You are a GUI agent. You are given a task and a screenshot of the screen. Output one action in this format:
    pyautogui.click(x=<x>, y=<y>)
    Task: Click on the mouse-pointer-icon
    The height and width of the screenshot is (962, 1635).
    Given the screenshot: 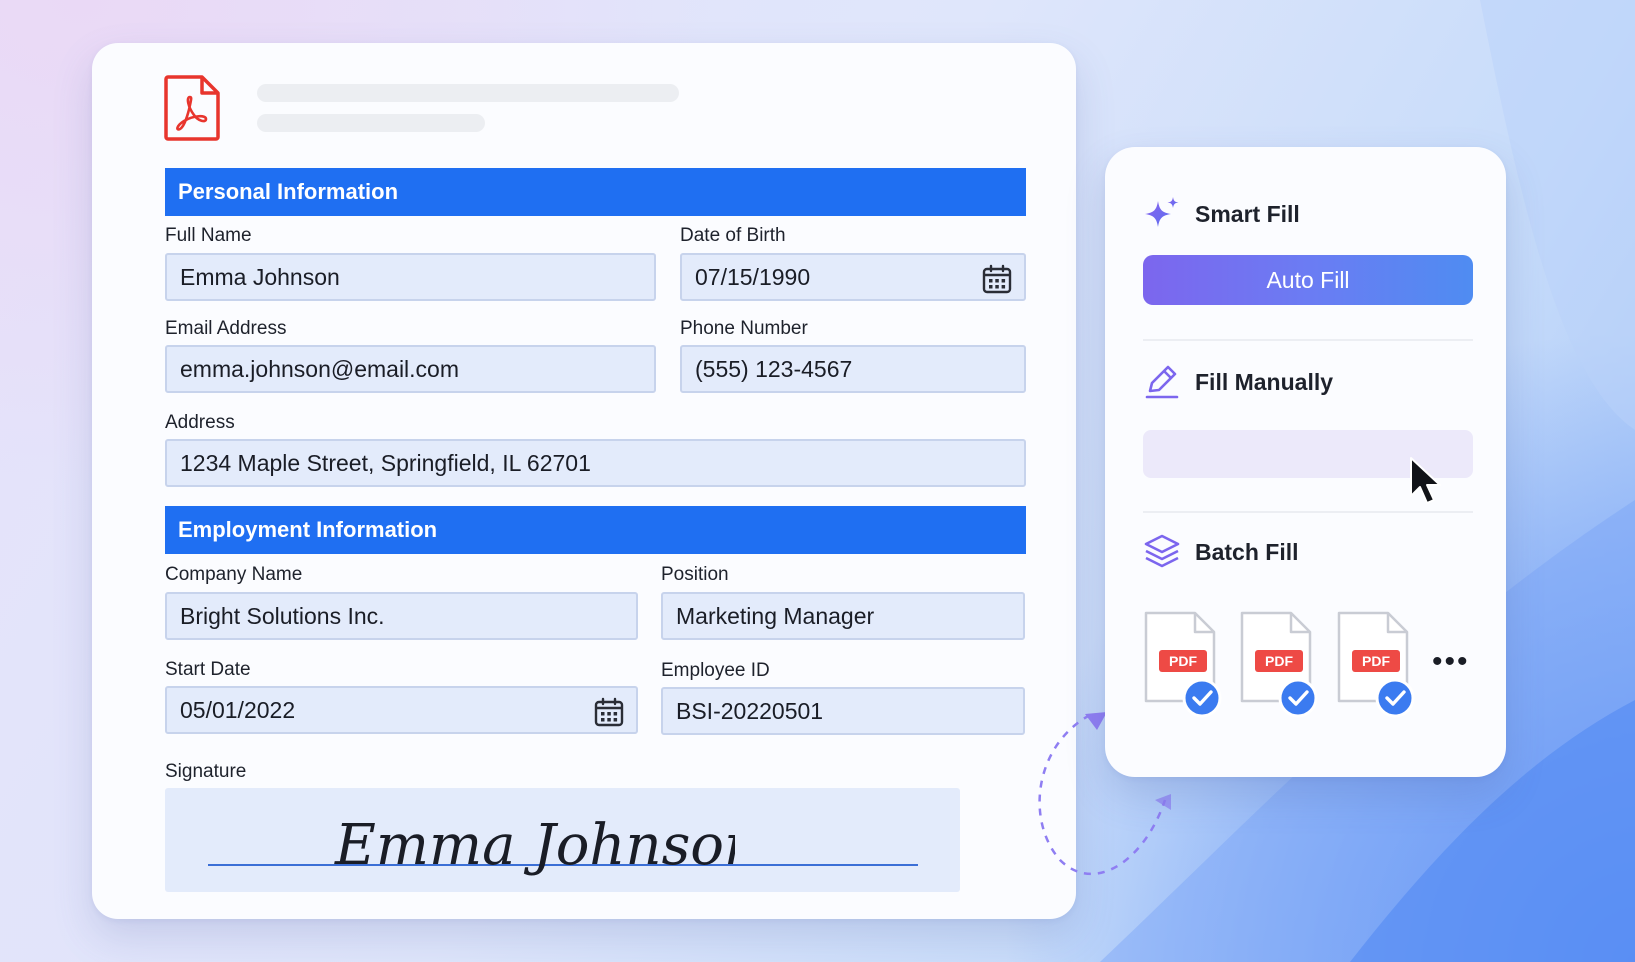 What is the action you would take?
    pyautogui.click(x=1425, y=480)
    